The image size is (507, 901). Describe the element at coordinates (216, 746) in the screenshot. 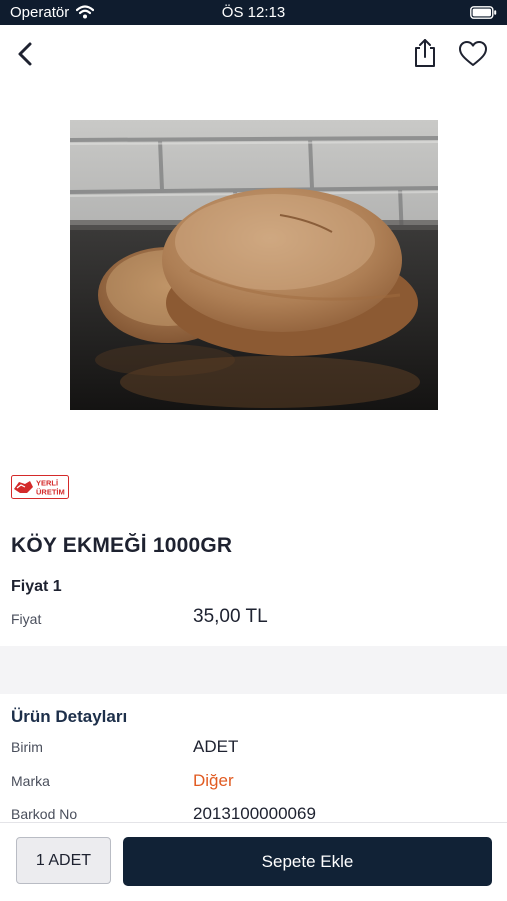

I see `unit-value: ADET` at that location.